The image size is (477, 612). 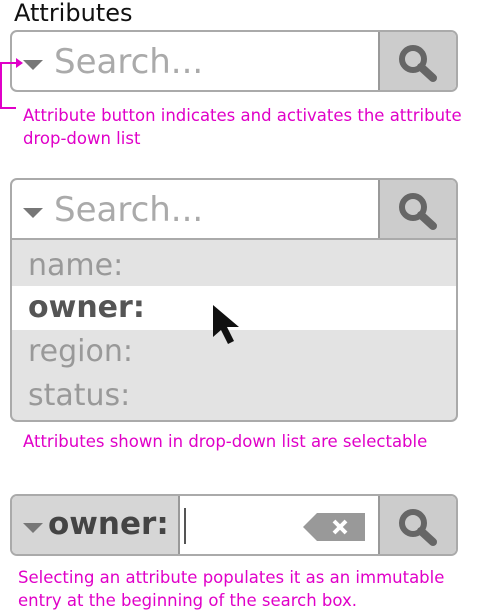 I want to click on annotation-arrow-icon, so click(x=19, y=63).